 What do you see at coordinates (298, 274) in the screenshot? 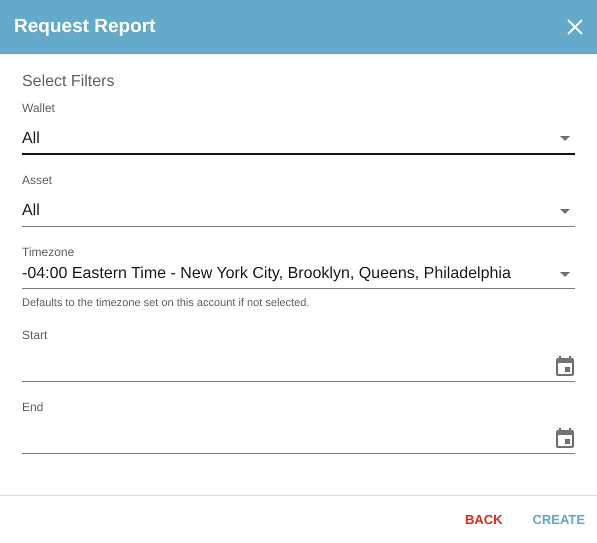
I see `select-field: -04:00 Eastern Time - New York City, Brooklyn, Queens, Philadelphia` at bounding box center [298, 274].